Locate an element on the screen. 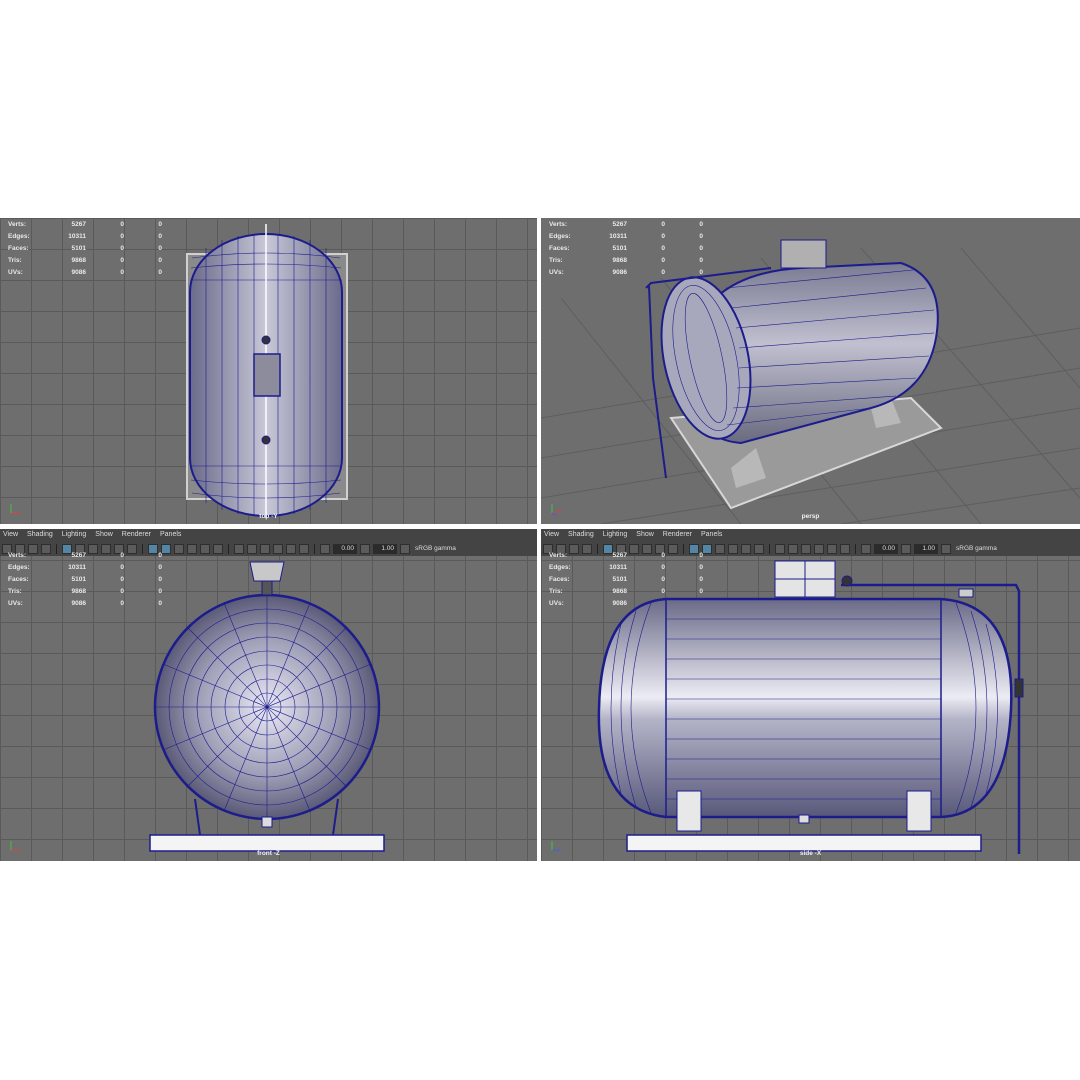 Image resolution: width=1080 pixels, height=1080 pixels. viewport-label-front: front -Z is located at coordinates (268, 853).